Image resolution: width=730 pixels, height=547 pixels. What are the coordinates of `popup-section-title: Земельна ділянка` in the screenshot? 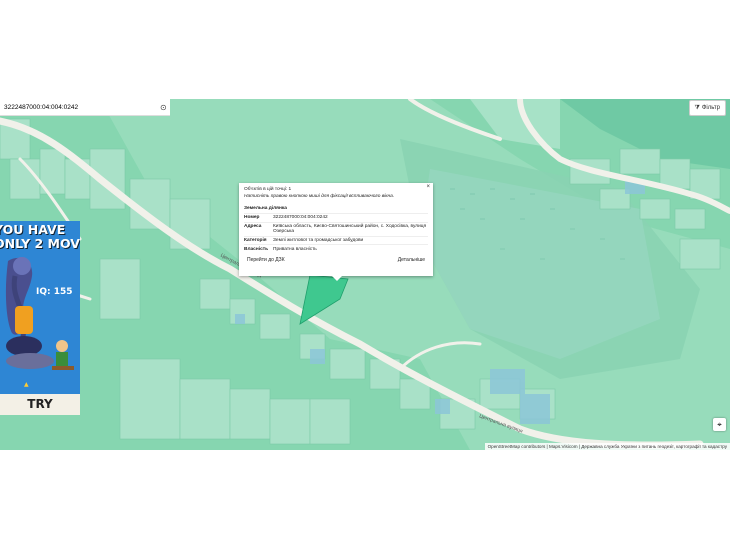 It's located at (265, 208).